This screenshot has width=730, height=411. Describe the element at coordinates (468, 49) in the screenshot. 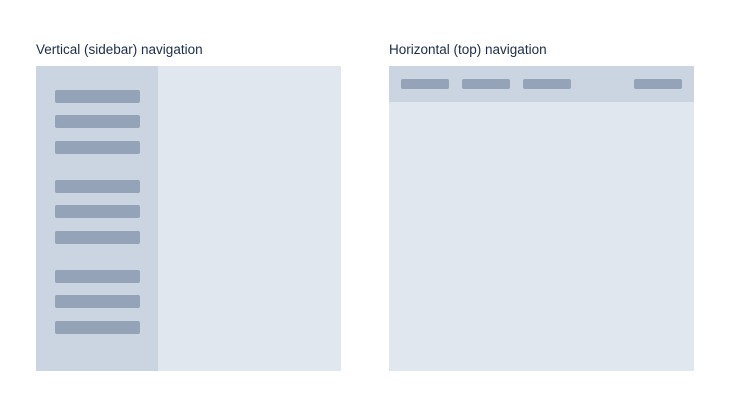

I see `horizontal-navigation-caption: Horizontal (top) navigation` at that location.